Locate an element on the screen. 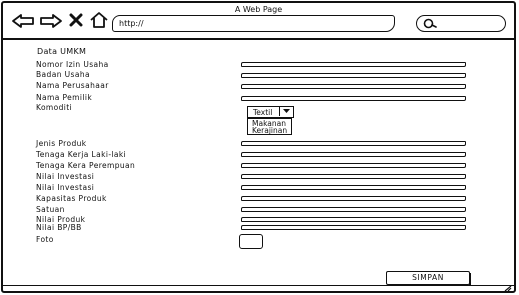 This screenshot has height=295, width=519. resize-handle-icon is located at coordinates (507, 288).